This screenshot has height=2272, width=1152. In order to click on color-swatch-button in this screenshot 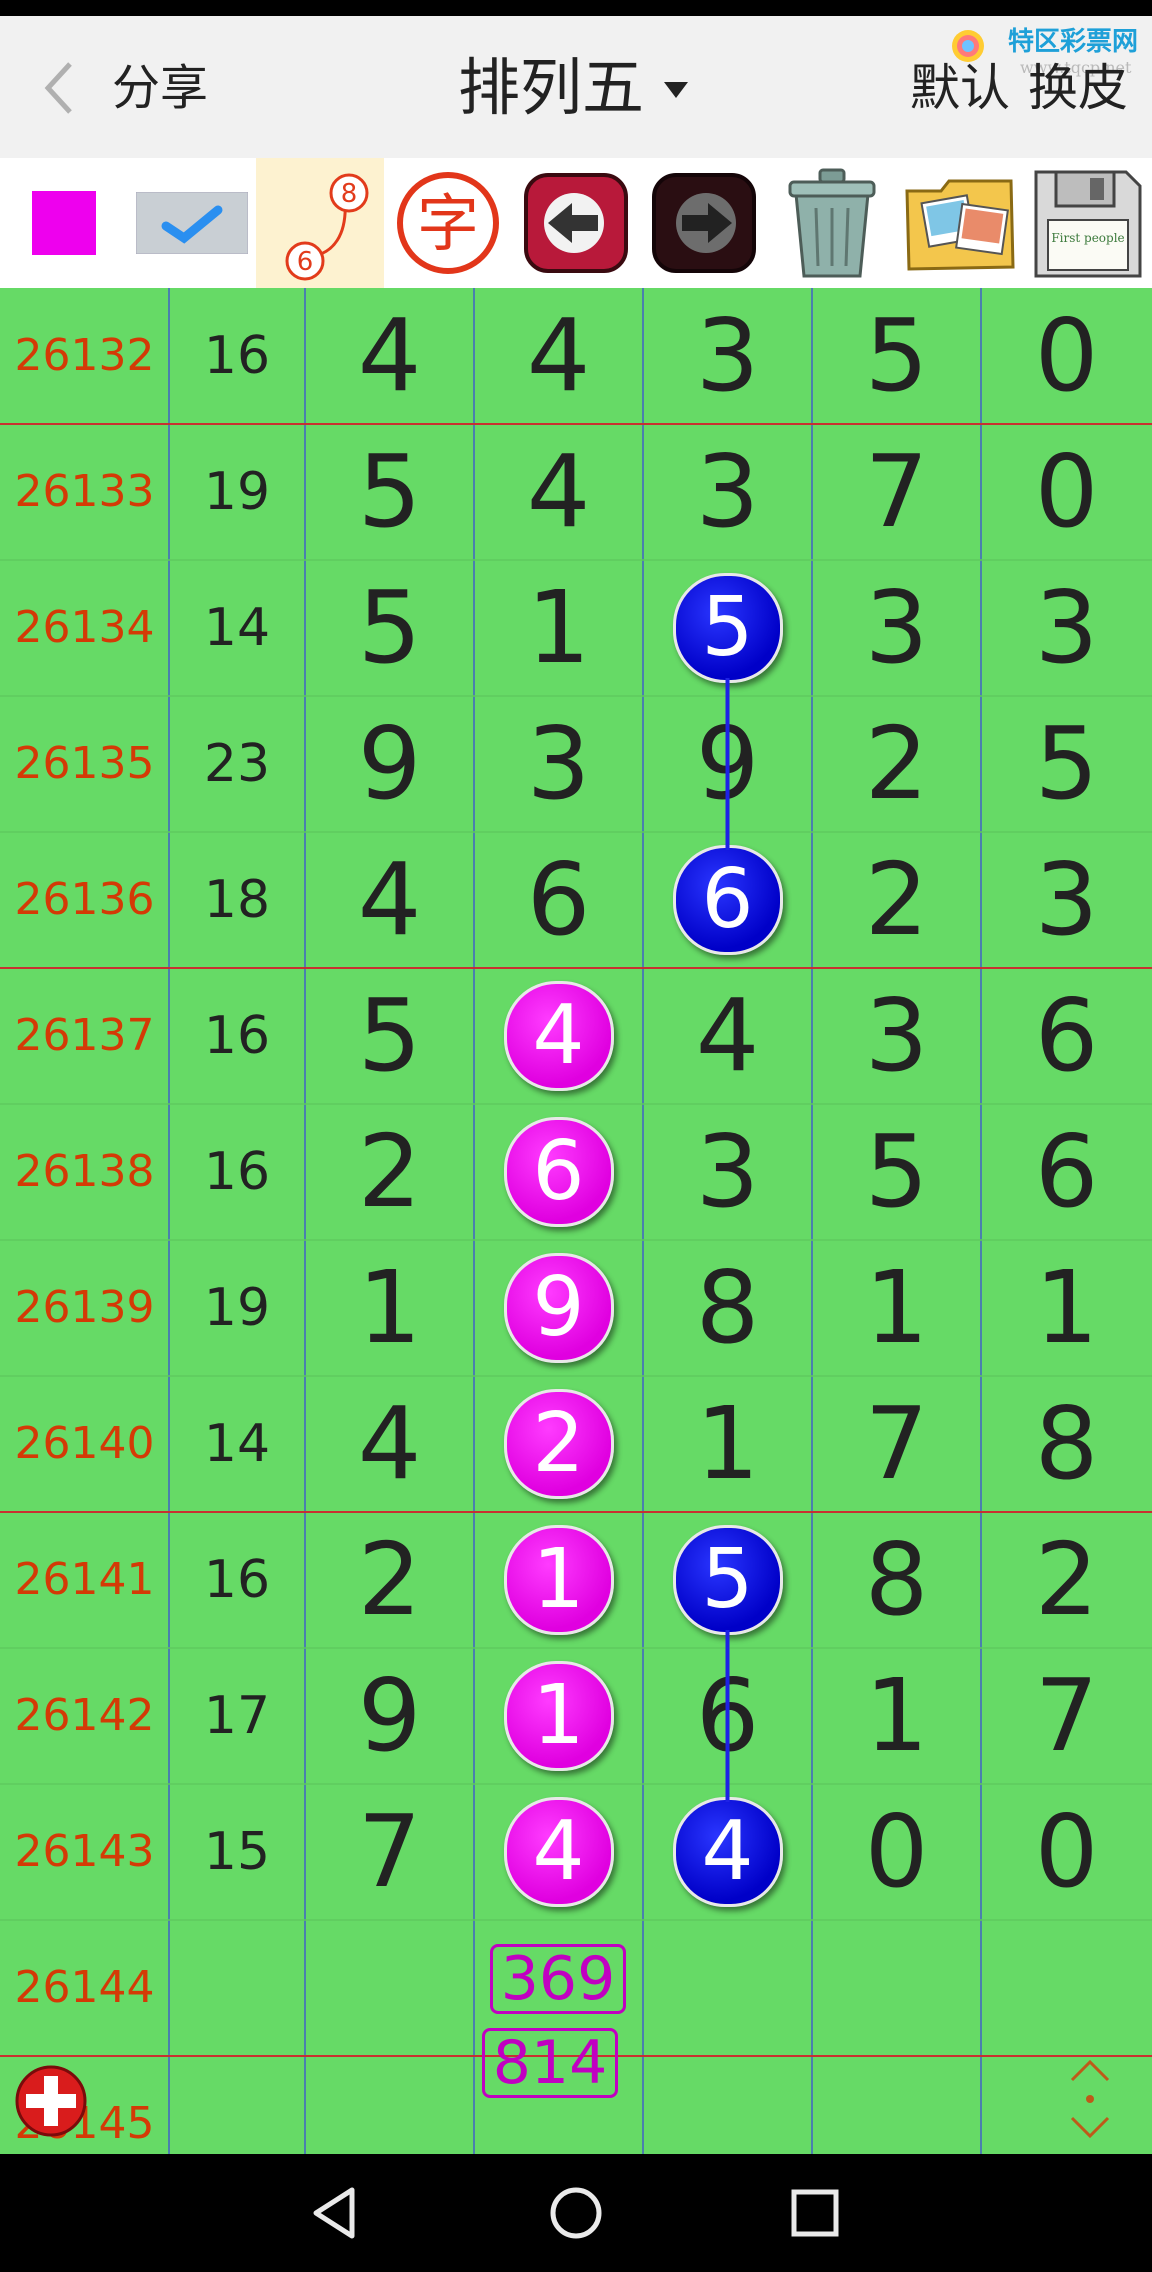, I will do `click(64, 223)`.